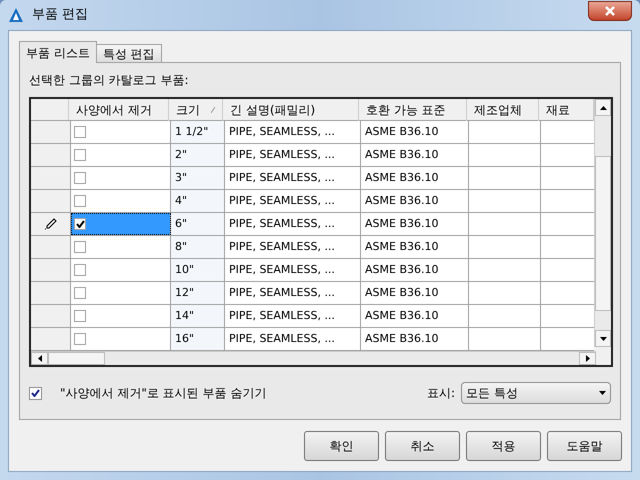 The width and height of the screenshot is (640, 480). I want to click on sort-indicator-icon, so click(213, 110).